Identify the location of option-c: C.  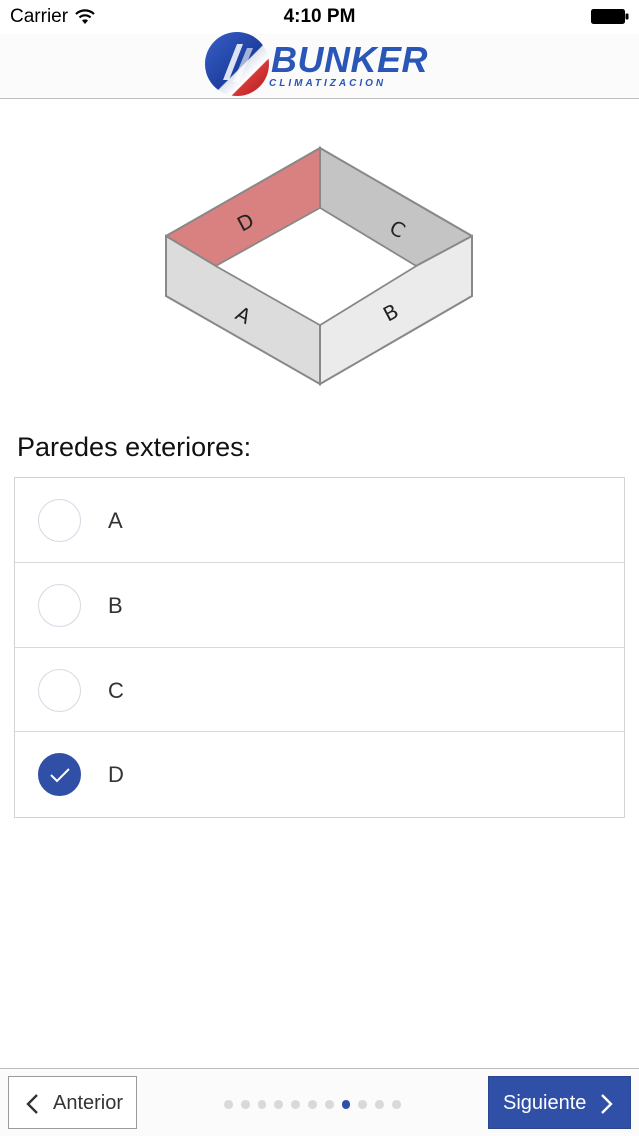
(319, 690).